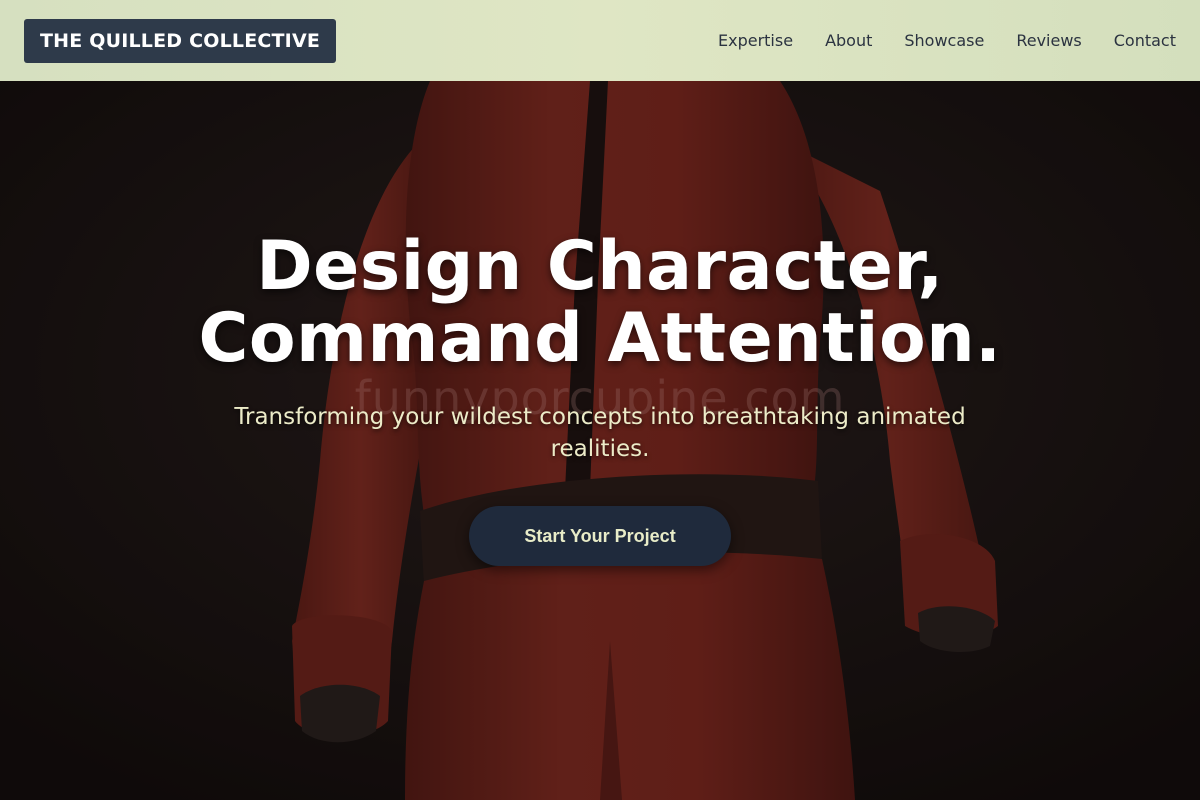 The image size is (1200, 800). I want to click on nav-link-contact: Contact, so click(1145, 40).